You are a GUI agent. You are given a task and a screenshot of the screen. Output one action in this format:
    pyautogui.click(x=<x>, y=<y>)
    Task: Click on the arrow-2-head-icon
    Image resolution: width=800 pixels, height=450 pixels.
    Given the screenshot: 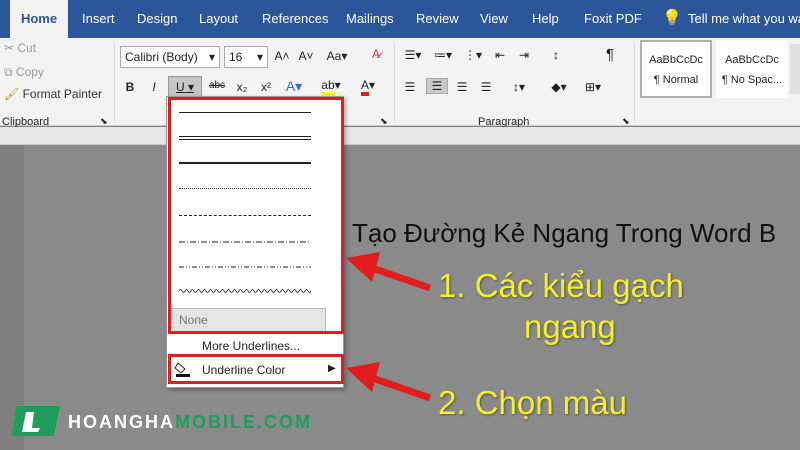 What is the action you would take?
    pyautogui.click(x=363, y=377)
    